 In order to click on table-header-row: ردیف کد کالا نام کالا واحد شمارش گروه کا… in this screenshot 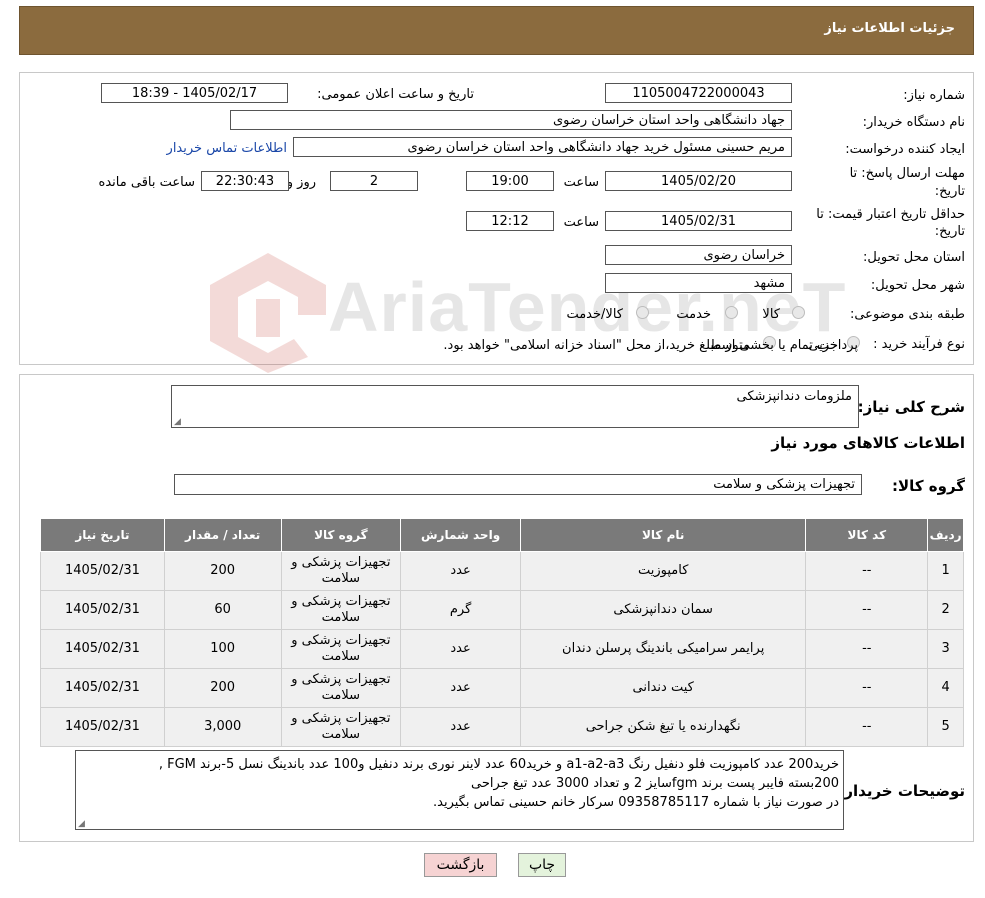, I will do `click(502, 535)`.